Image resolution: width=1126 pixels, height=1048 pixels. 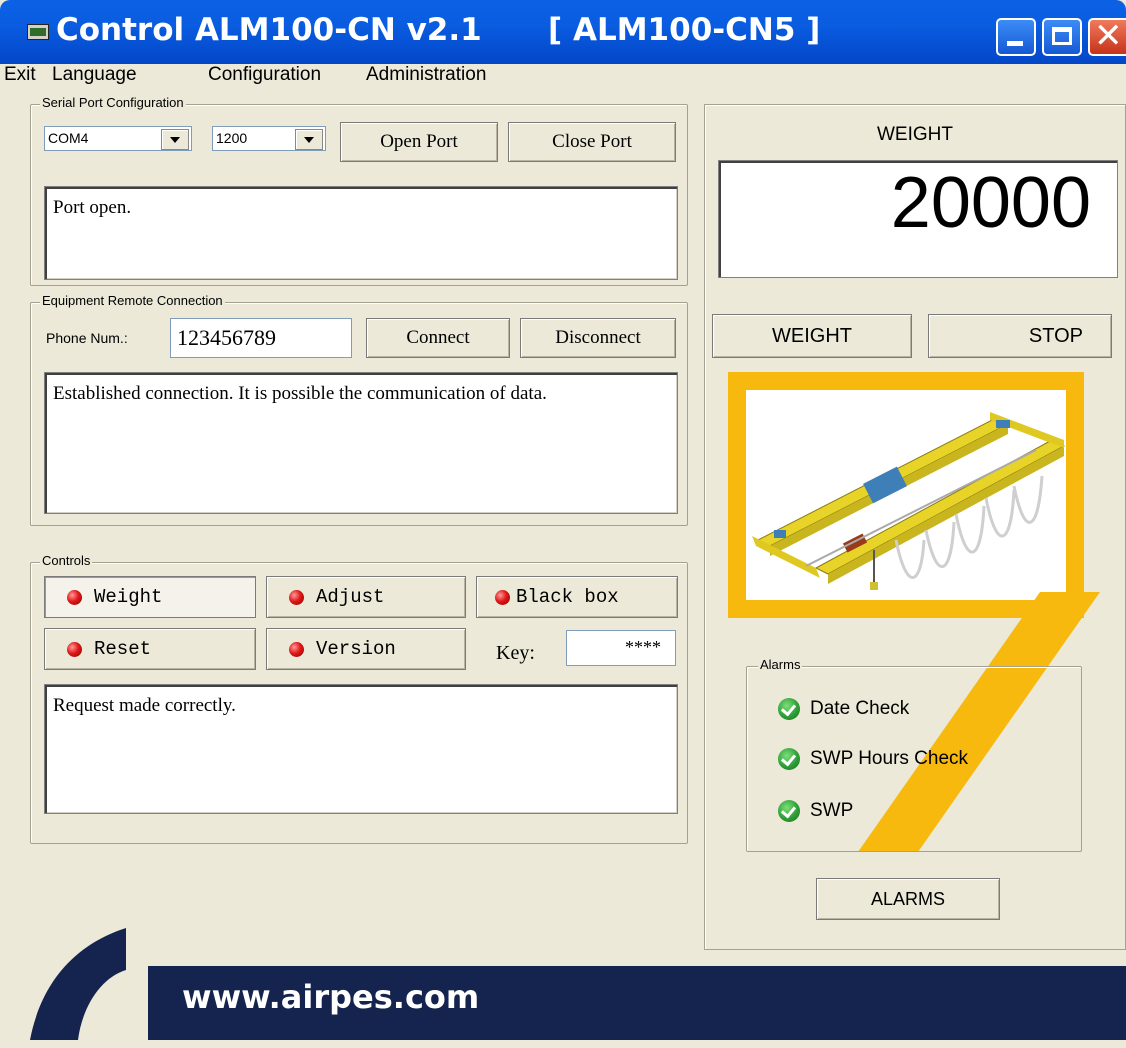 What do you see at coordinates (66, 560) in the screenshot?
I see `controls-legend: Controls` at bounding box center [66, 560].